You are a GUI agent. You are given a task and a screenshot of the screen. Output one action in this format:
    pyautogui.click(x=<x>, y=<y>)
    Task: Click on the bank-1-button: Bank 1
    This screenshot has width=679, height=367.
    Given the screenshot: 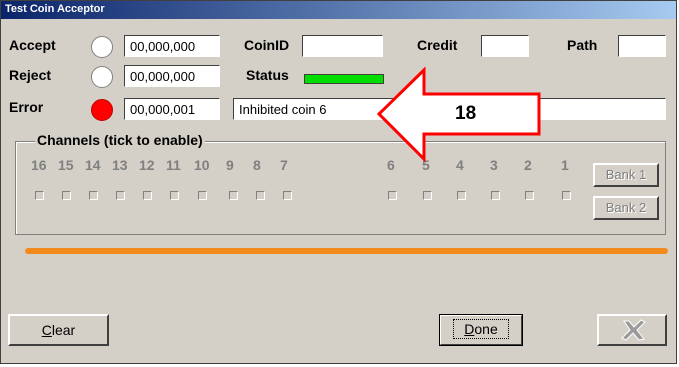 What is the action you would take?
    pyautogui.click(x=626, y=175)
    